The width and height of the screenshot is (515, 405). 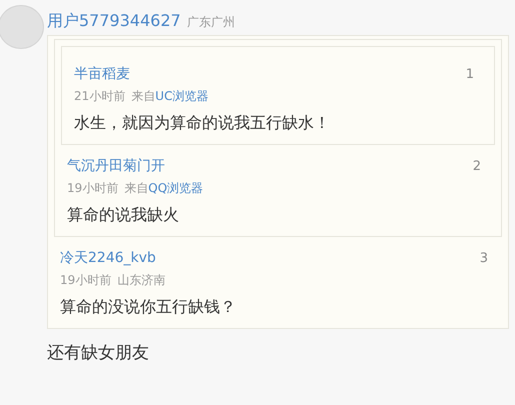 I want to click on quote-text: 算命的没说你五行缺钱？, so click(x=148, y=307).